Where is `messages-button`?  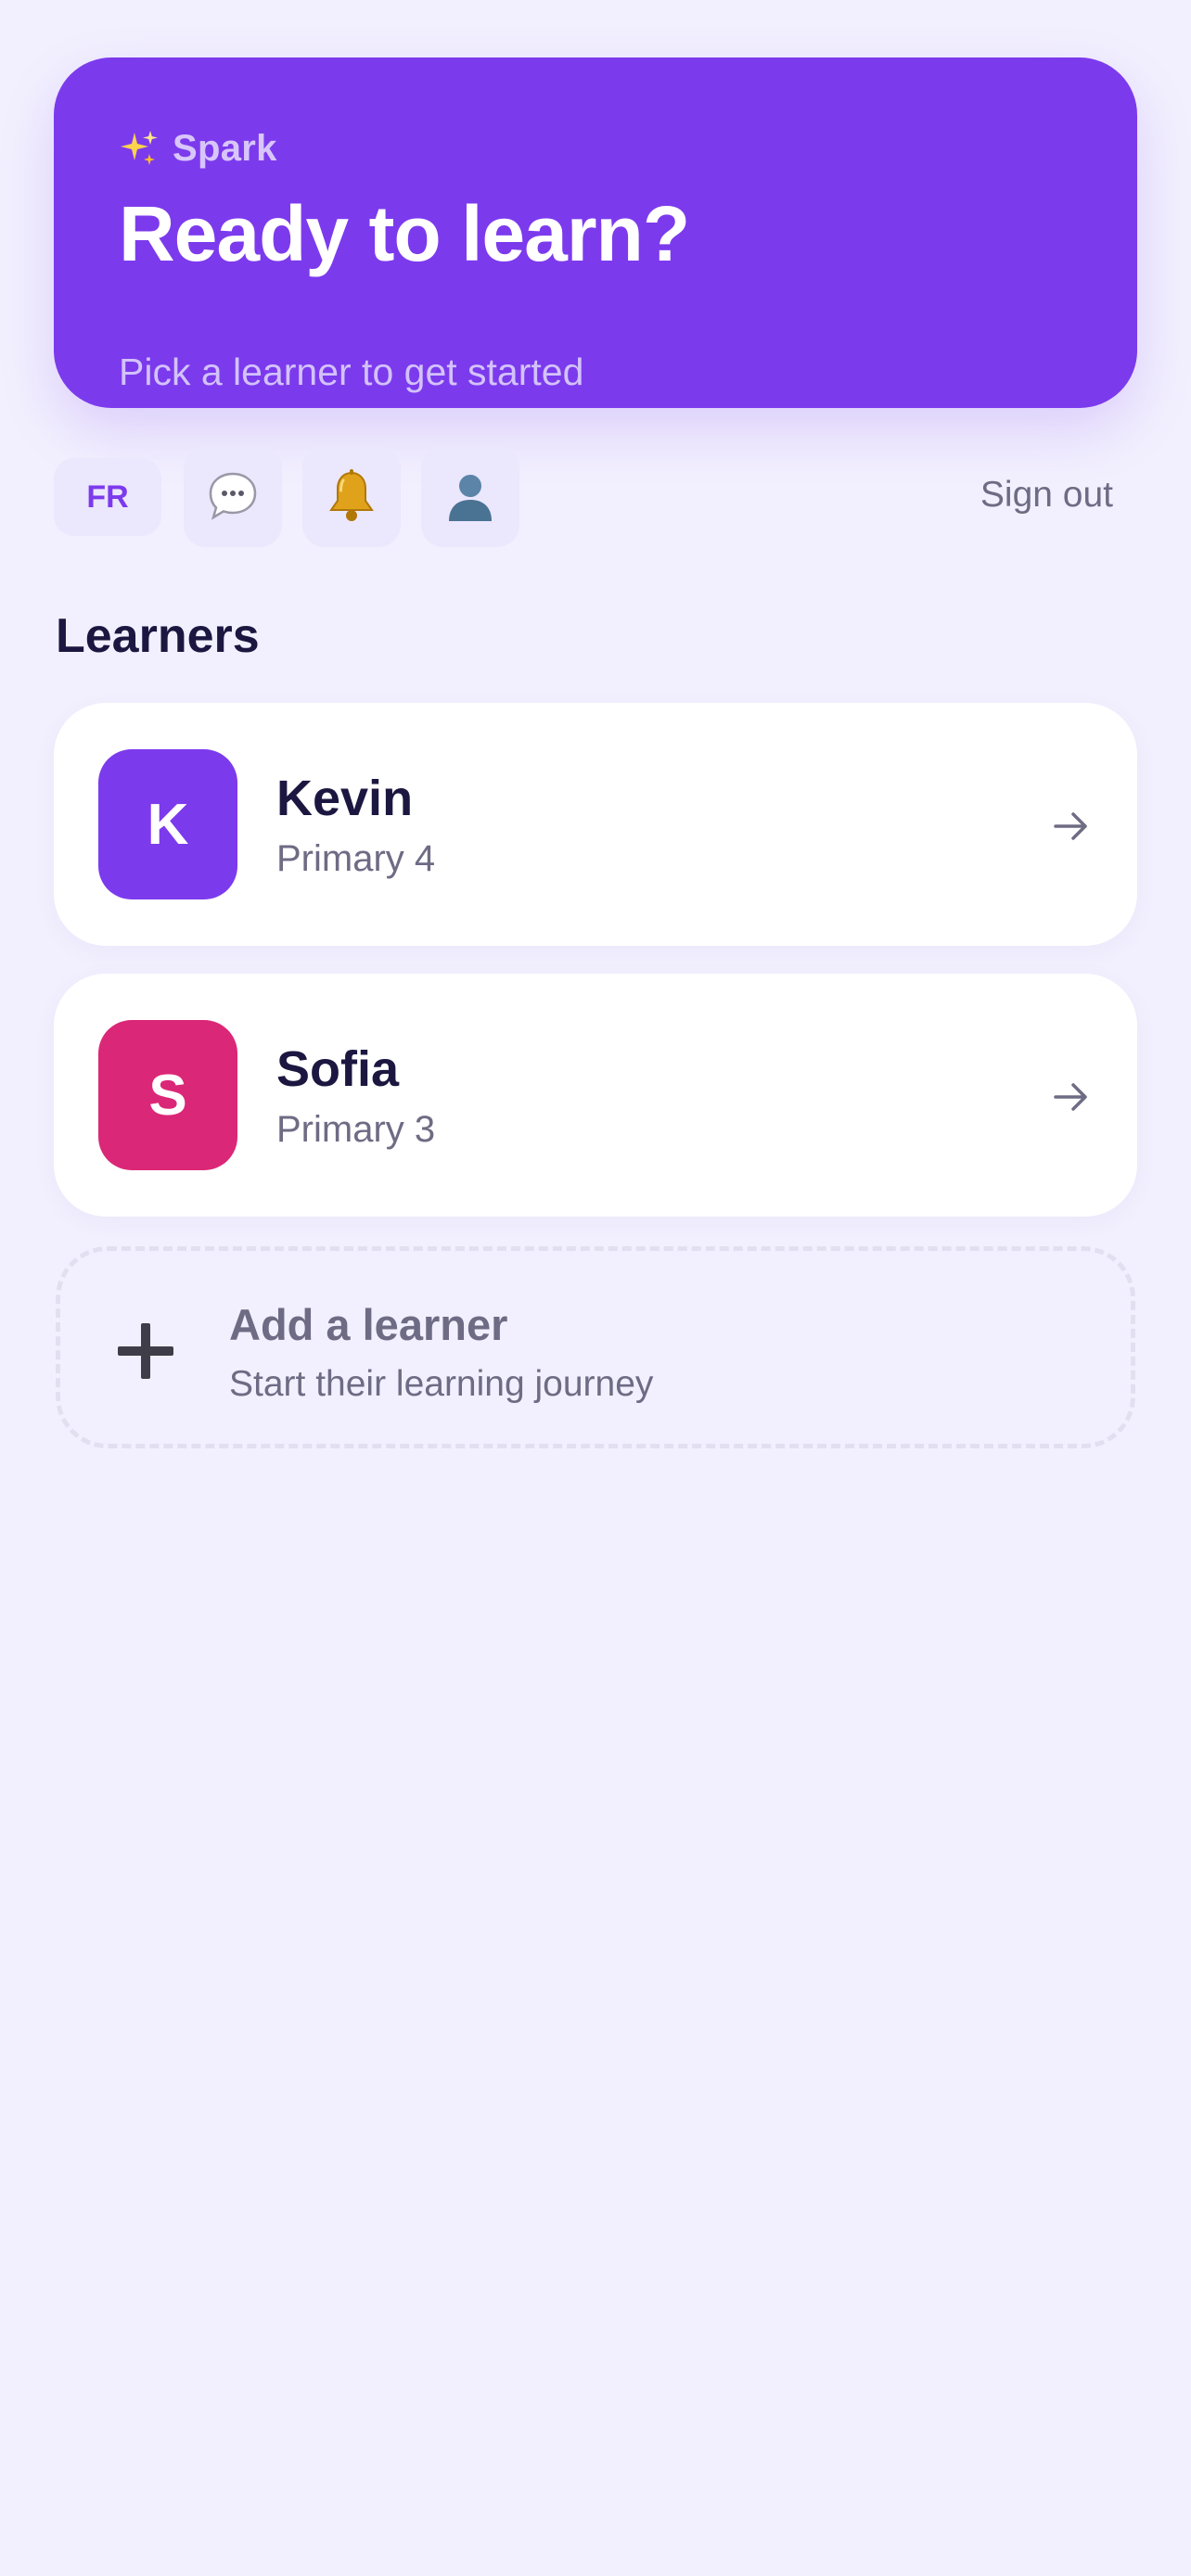
messages-button is located at coordinates (233, 496).